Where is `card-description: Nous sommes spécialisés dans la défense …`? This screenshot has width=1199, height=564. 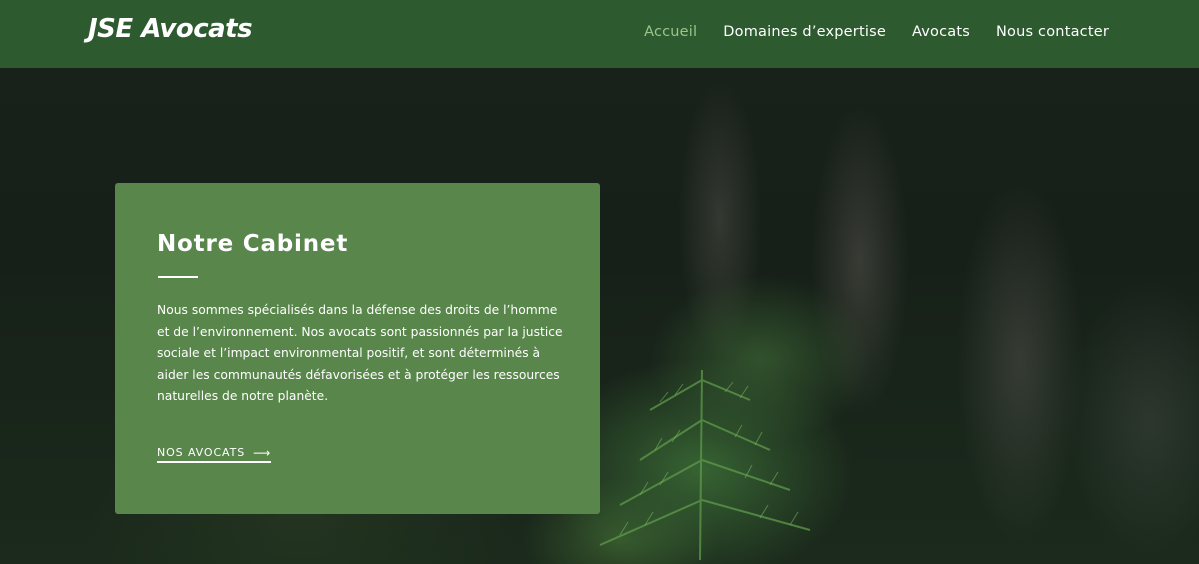 card-description: Nous sommes spécialisés dans la défense … is located at coordinates (360, 353).